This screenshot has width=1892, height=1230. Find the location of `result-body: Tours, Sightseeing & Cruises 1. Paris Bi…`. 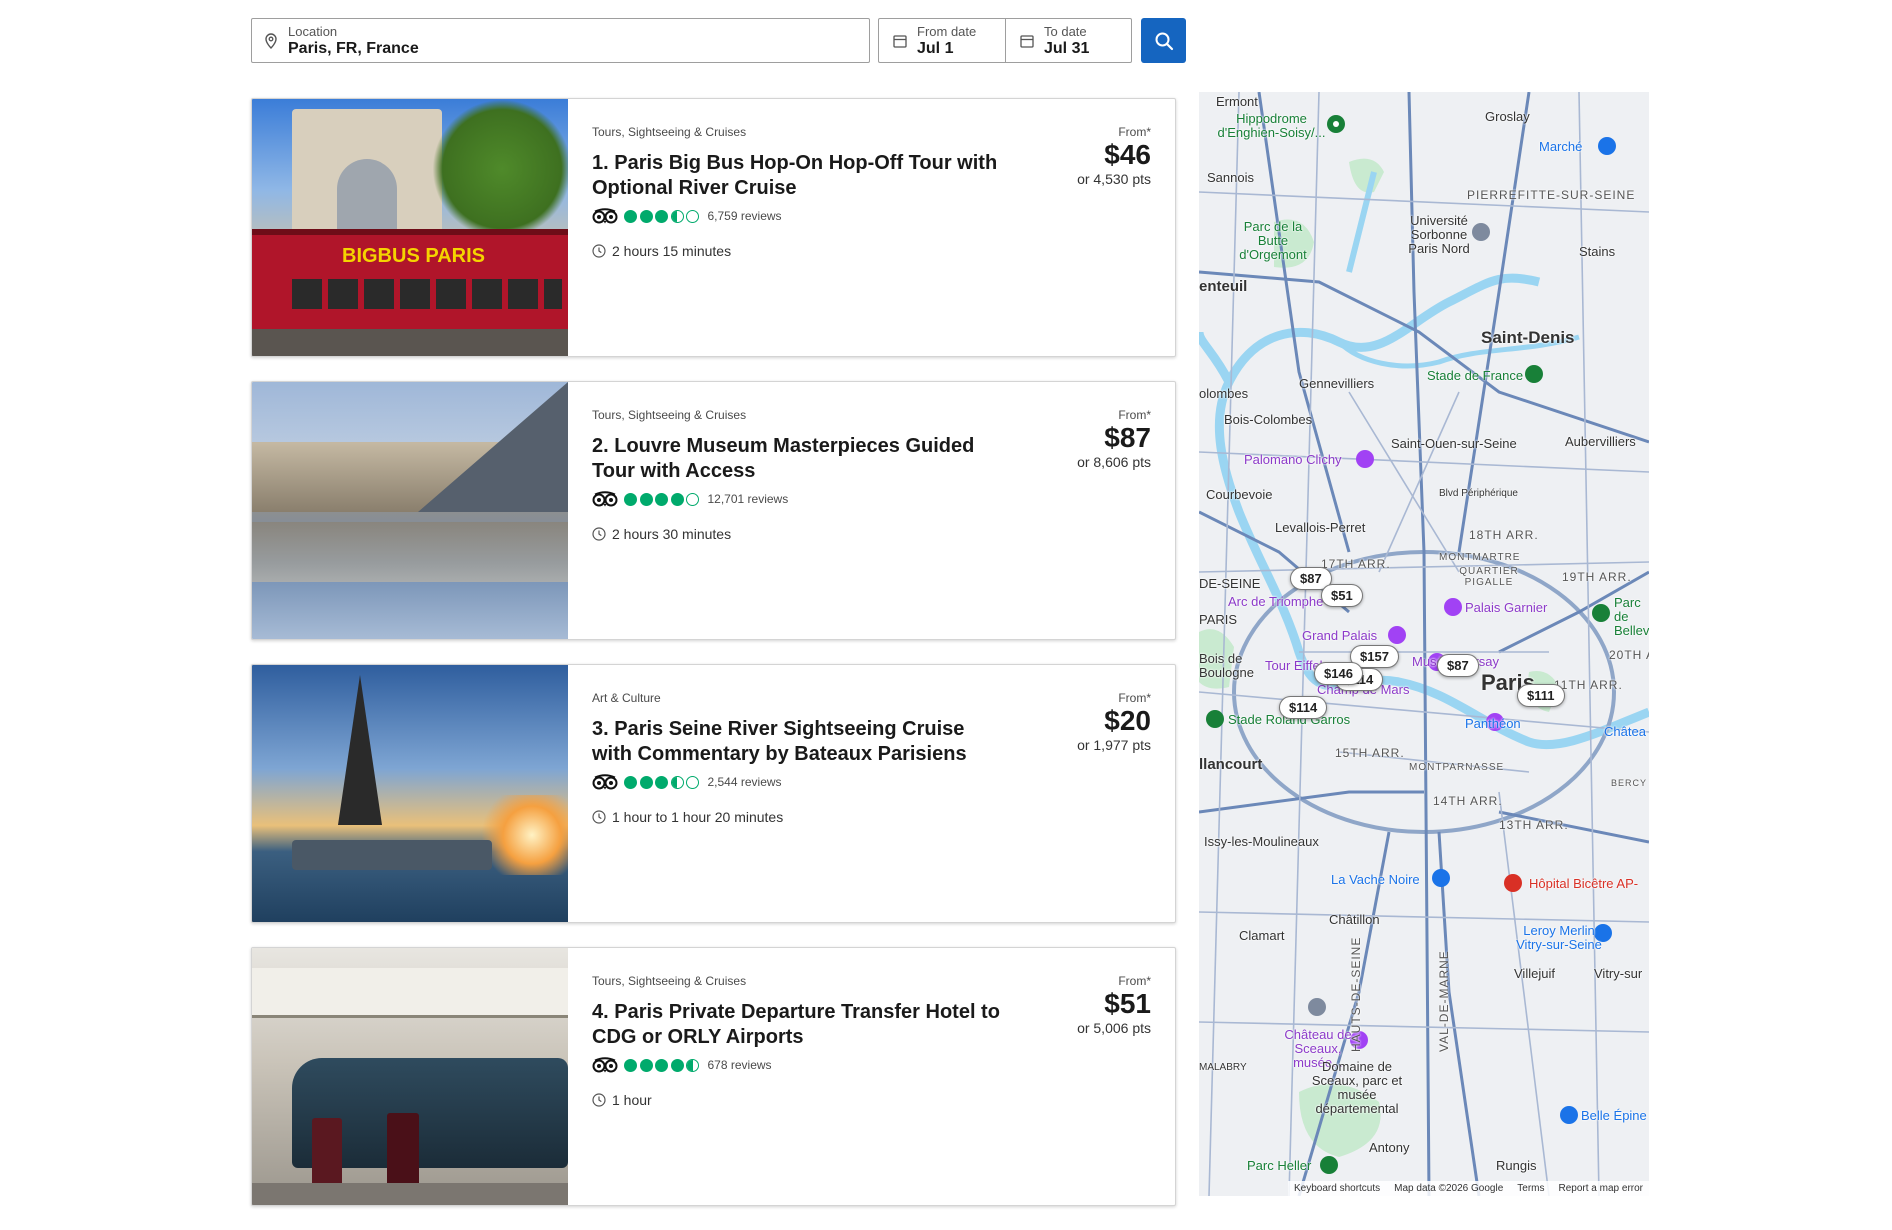

result-body: Tours, Sightseeing & Cruises 1. Paris Bi… is located at coordinates (871, 227).